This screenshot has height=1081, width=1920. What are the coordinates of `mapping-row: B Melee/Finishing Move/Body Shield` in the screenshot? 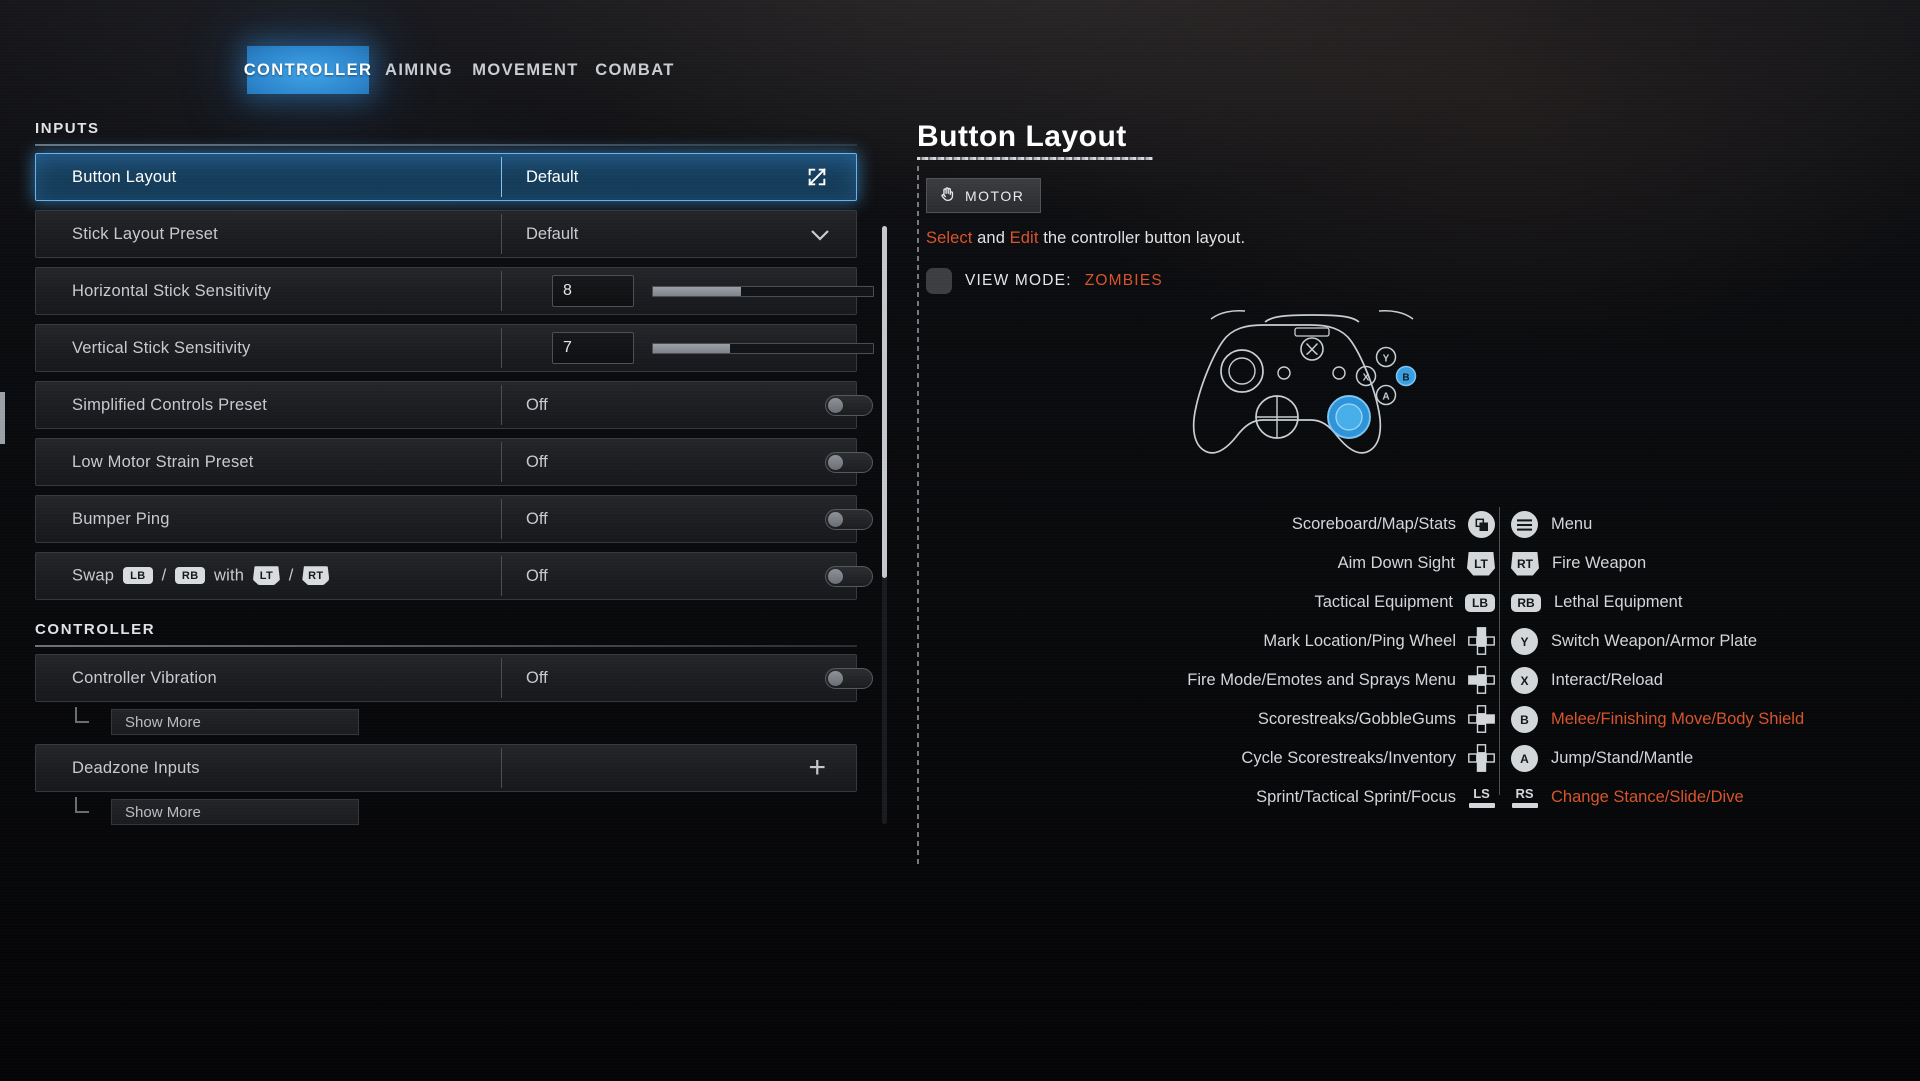 It's located at (1701, 719).